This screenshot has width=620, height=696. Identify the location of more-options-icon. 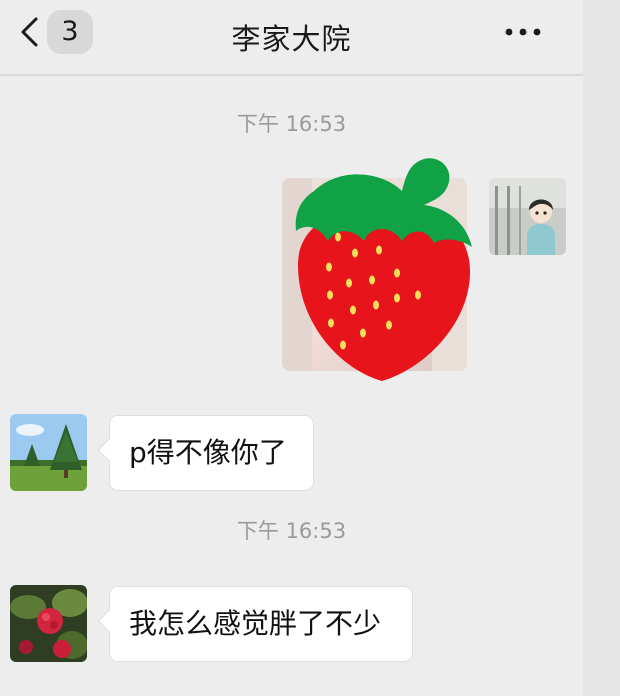
(523, 32).